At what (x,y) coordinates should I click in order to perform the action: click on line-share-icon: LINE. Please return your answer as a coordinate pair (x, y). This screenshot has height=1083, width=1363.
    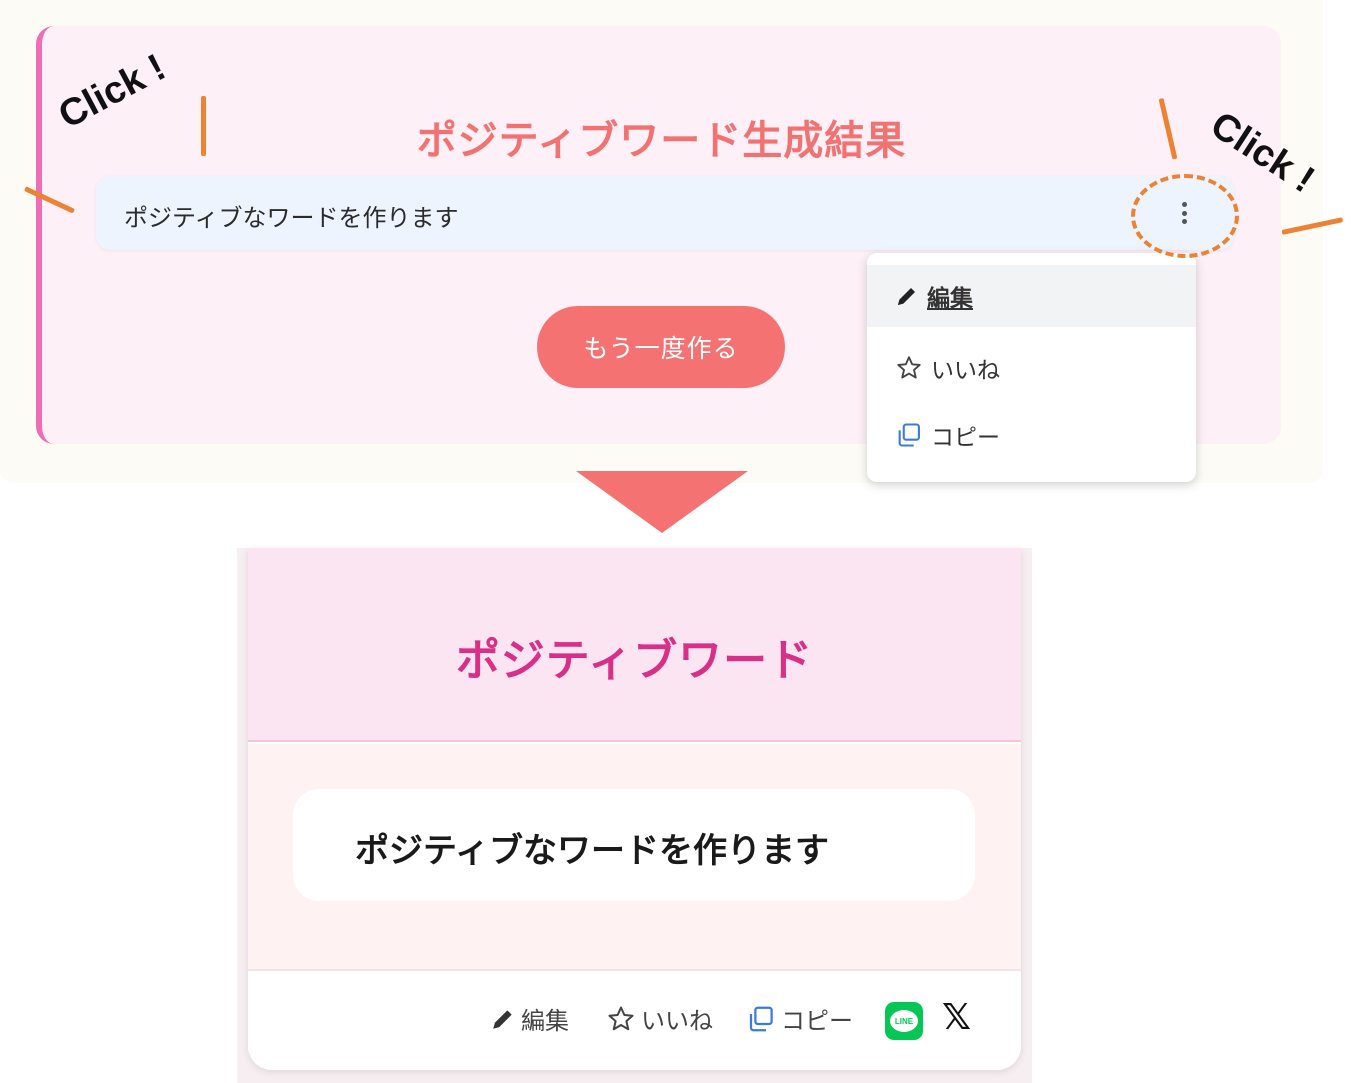
    Looking at the image, I should click on (904, 1021).